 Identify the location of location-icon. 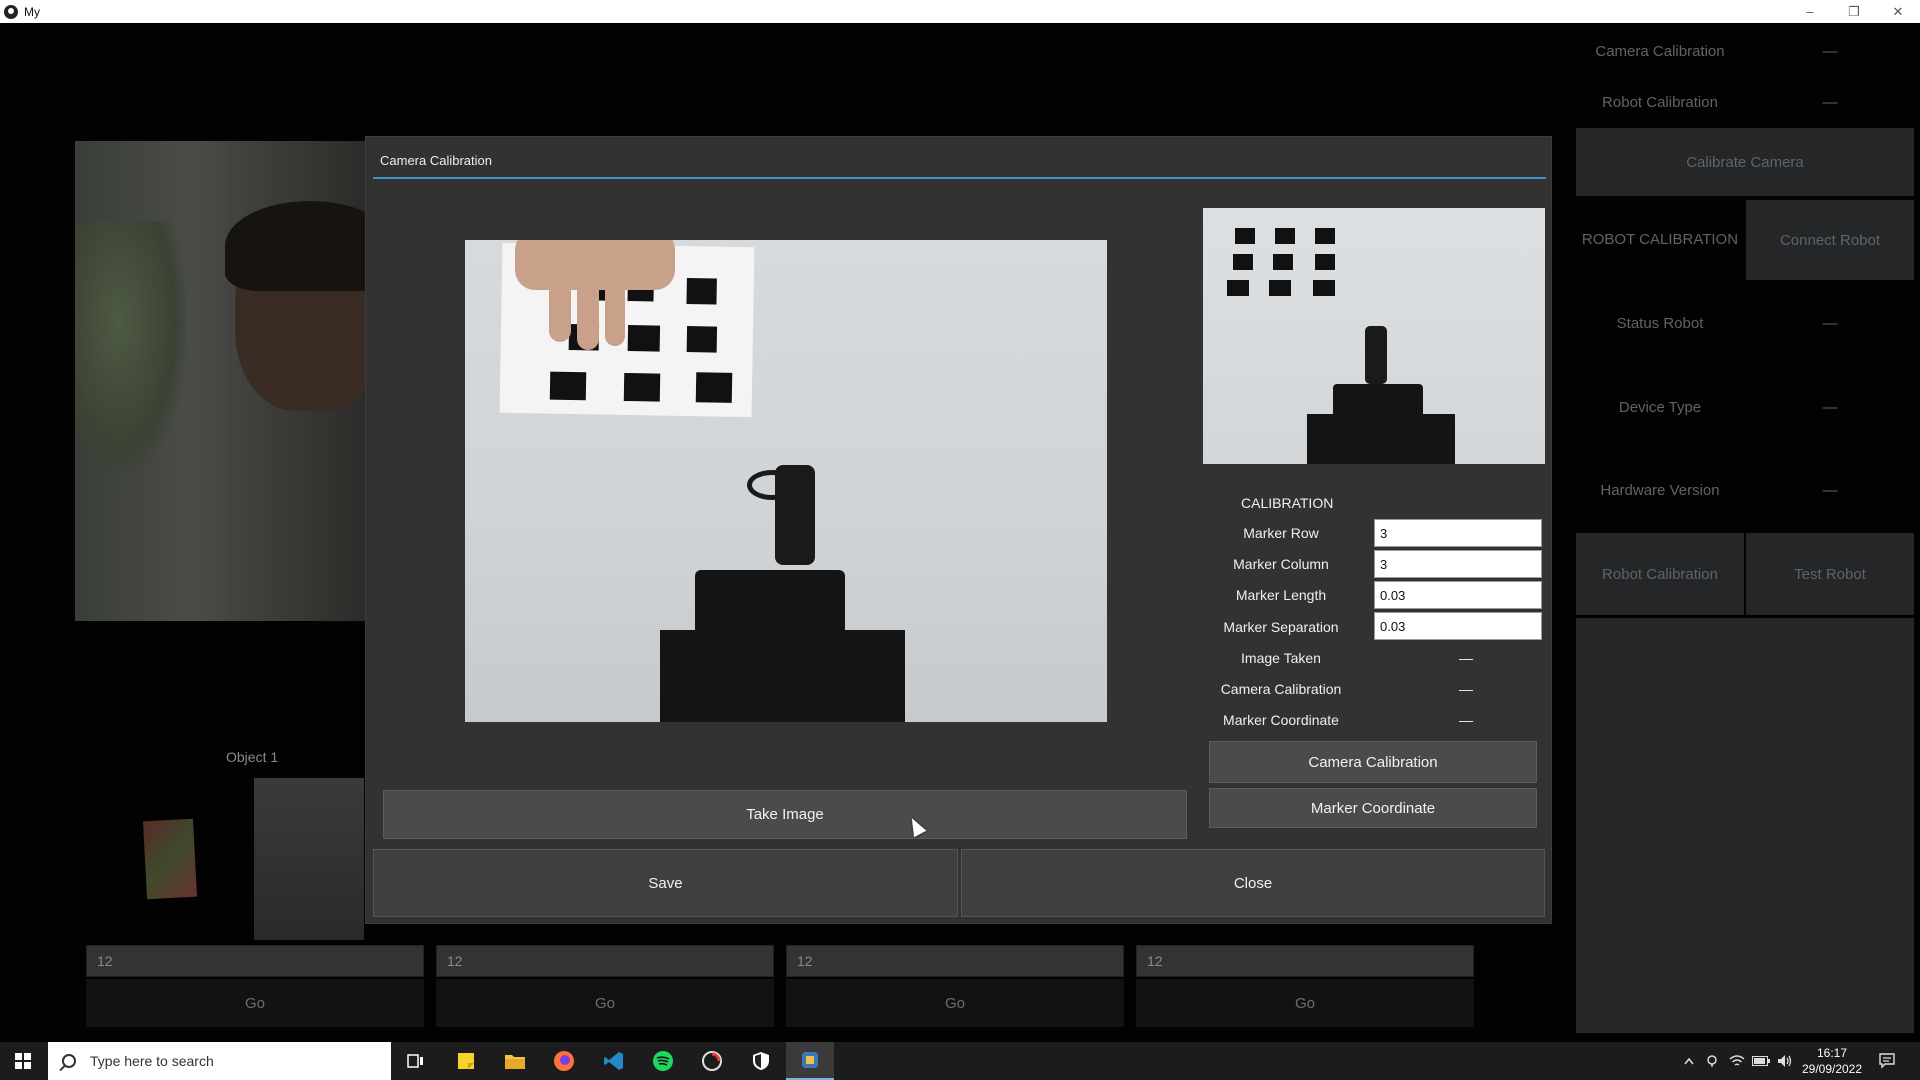
(1712, 1061).